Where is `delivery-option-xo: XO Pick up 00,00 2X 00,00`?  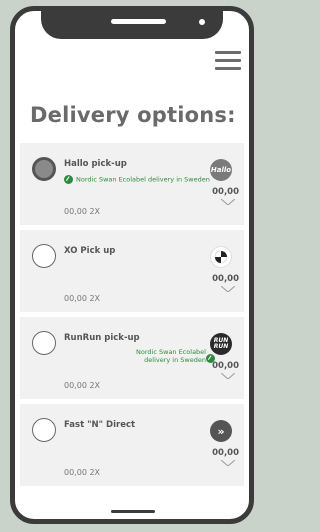
delivery-option-xo: XO Pick up 00,00 2X 00,00 is located at coordinates (132, 271).